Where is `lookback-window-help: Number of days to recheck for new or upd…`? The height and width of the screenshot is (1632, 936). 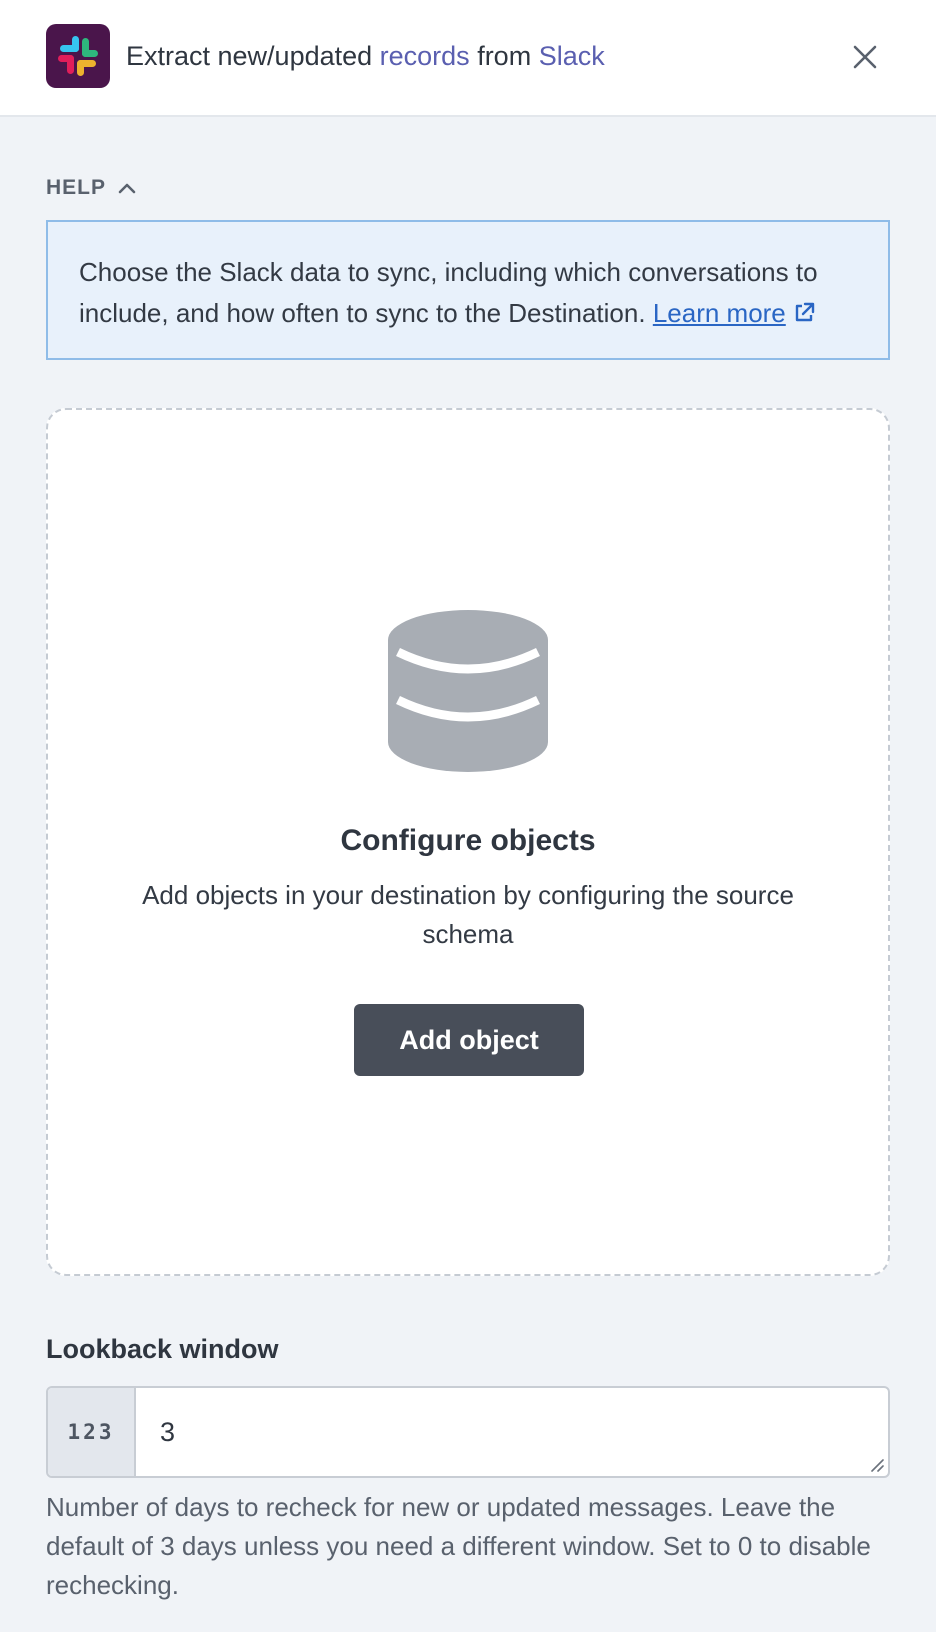
lookback-window-help: Number of days to recheck for new or upd… is located at coordinates (458, 1546).